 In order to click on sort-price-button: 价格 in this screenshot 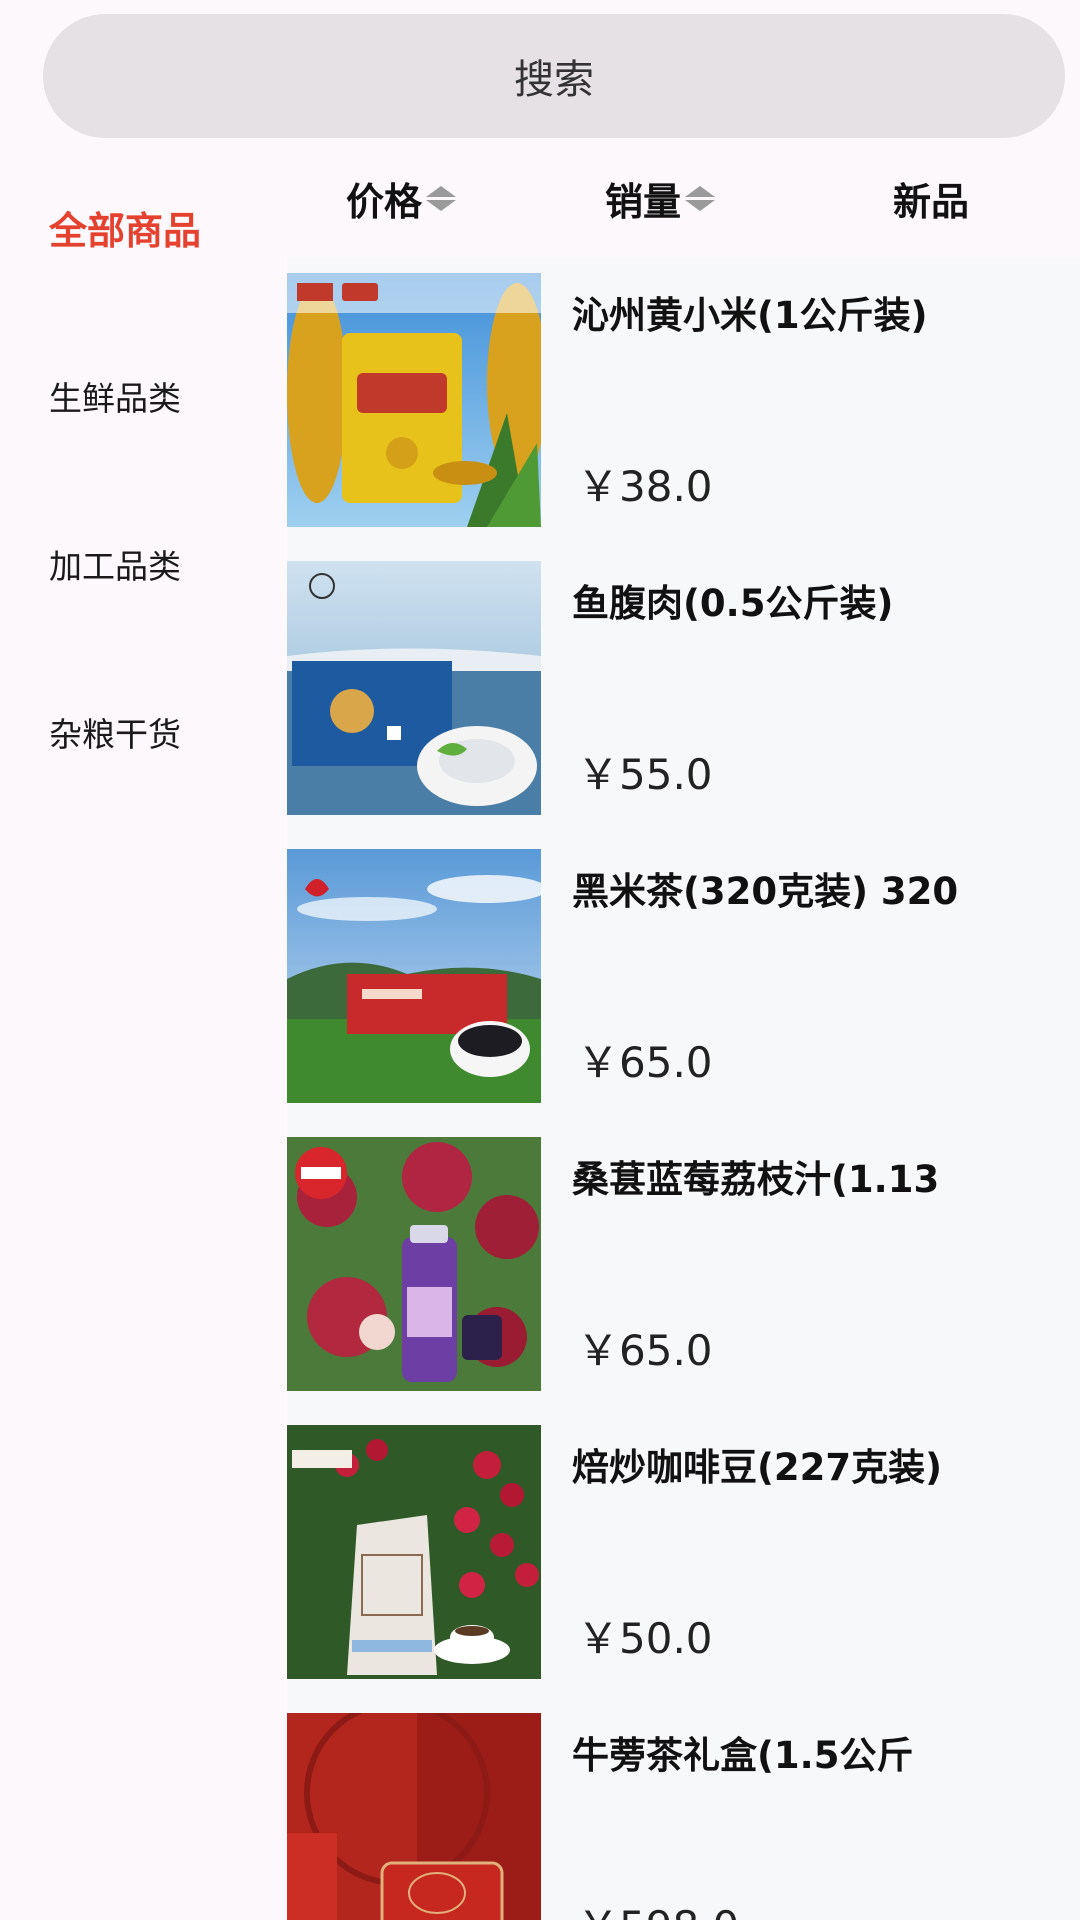, I will do `click(401, 198)`.